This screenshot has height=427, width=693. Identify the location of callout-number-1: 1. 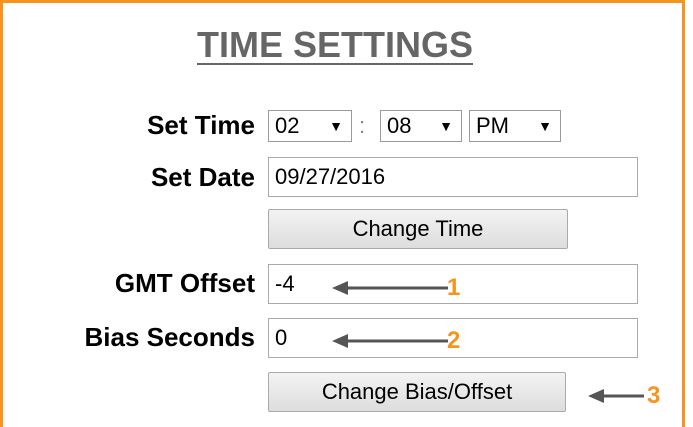
(454, 287).